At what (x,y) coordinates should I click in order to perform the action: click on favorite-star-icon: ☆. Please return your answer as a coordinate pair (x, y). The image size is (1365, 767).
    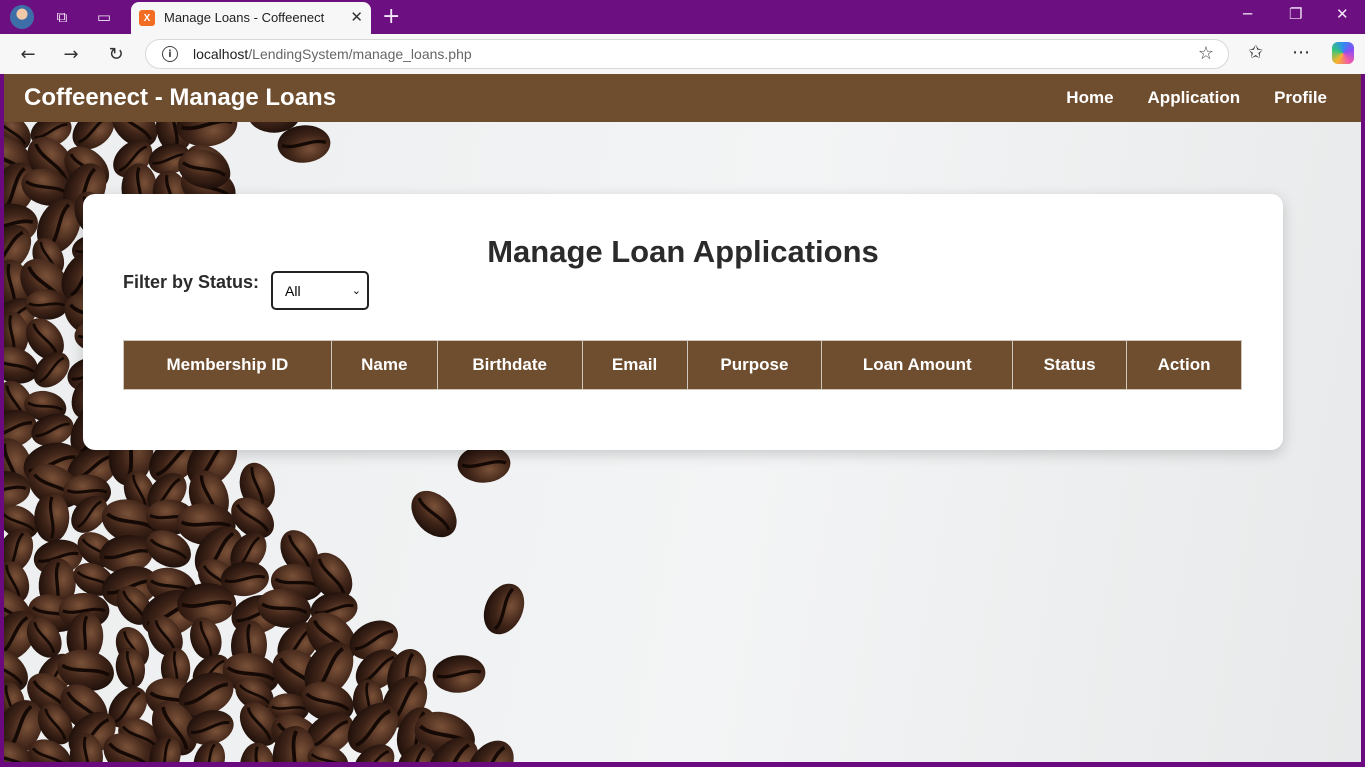
    Looking at the image, I should click on (1206, 53).